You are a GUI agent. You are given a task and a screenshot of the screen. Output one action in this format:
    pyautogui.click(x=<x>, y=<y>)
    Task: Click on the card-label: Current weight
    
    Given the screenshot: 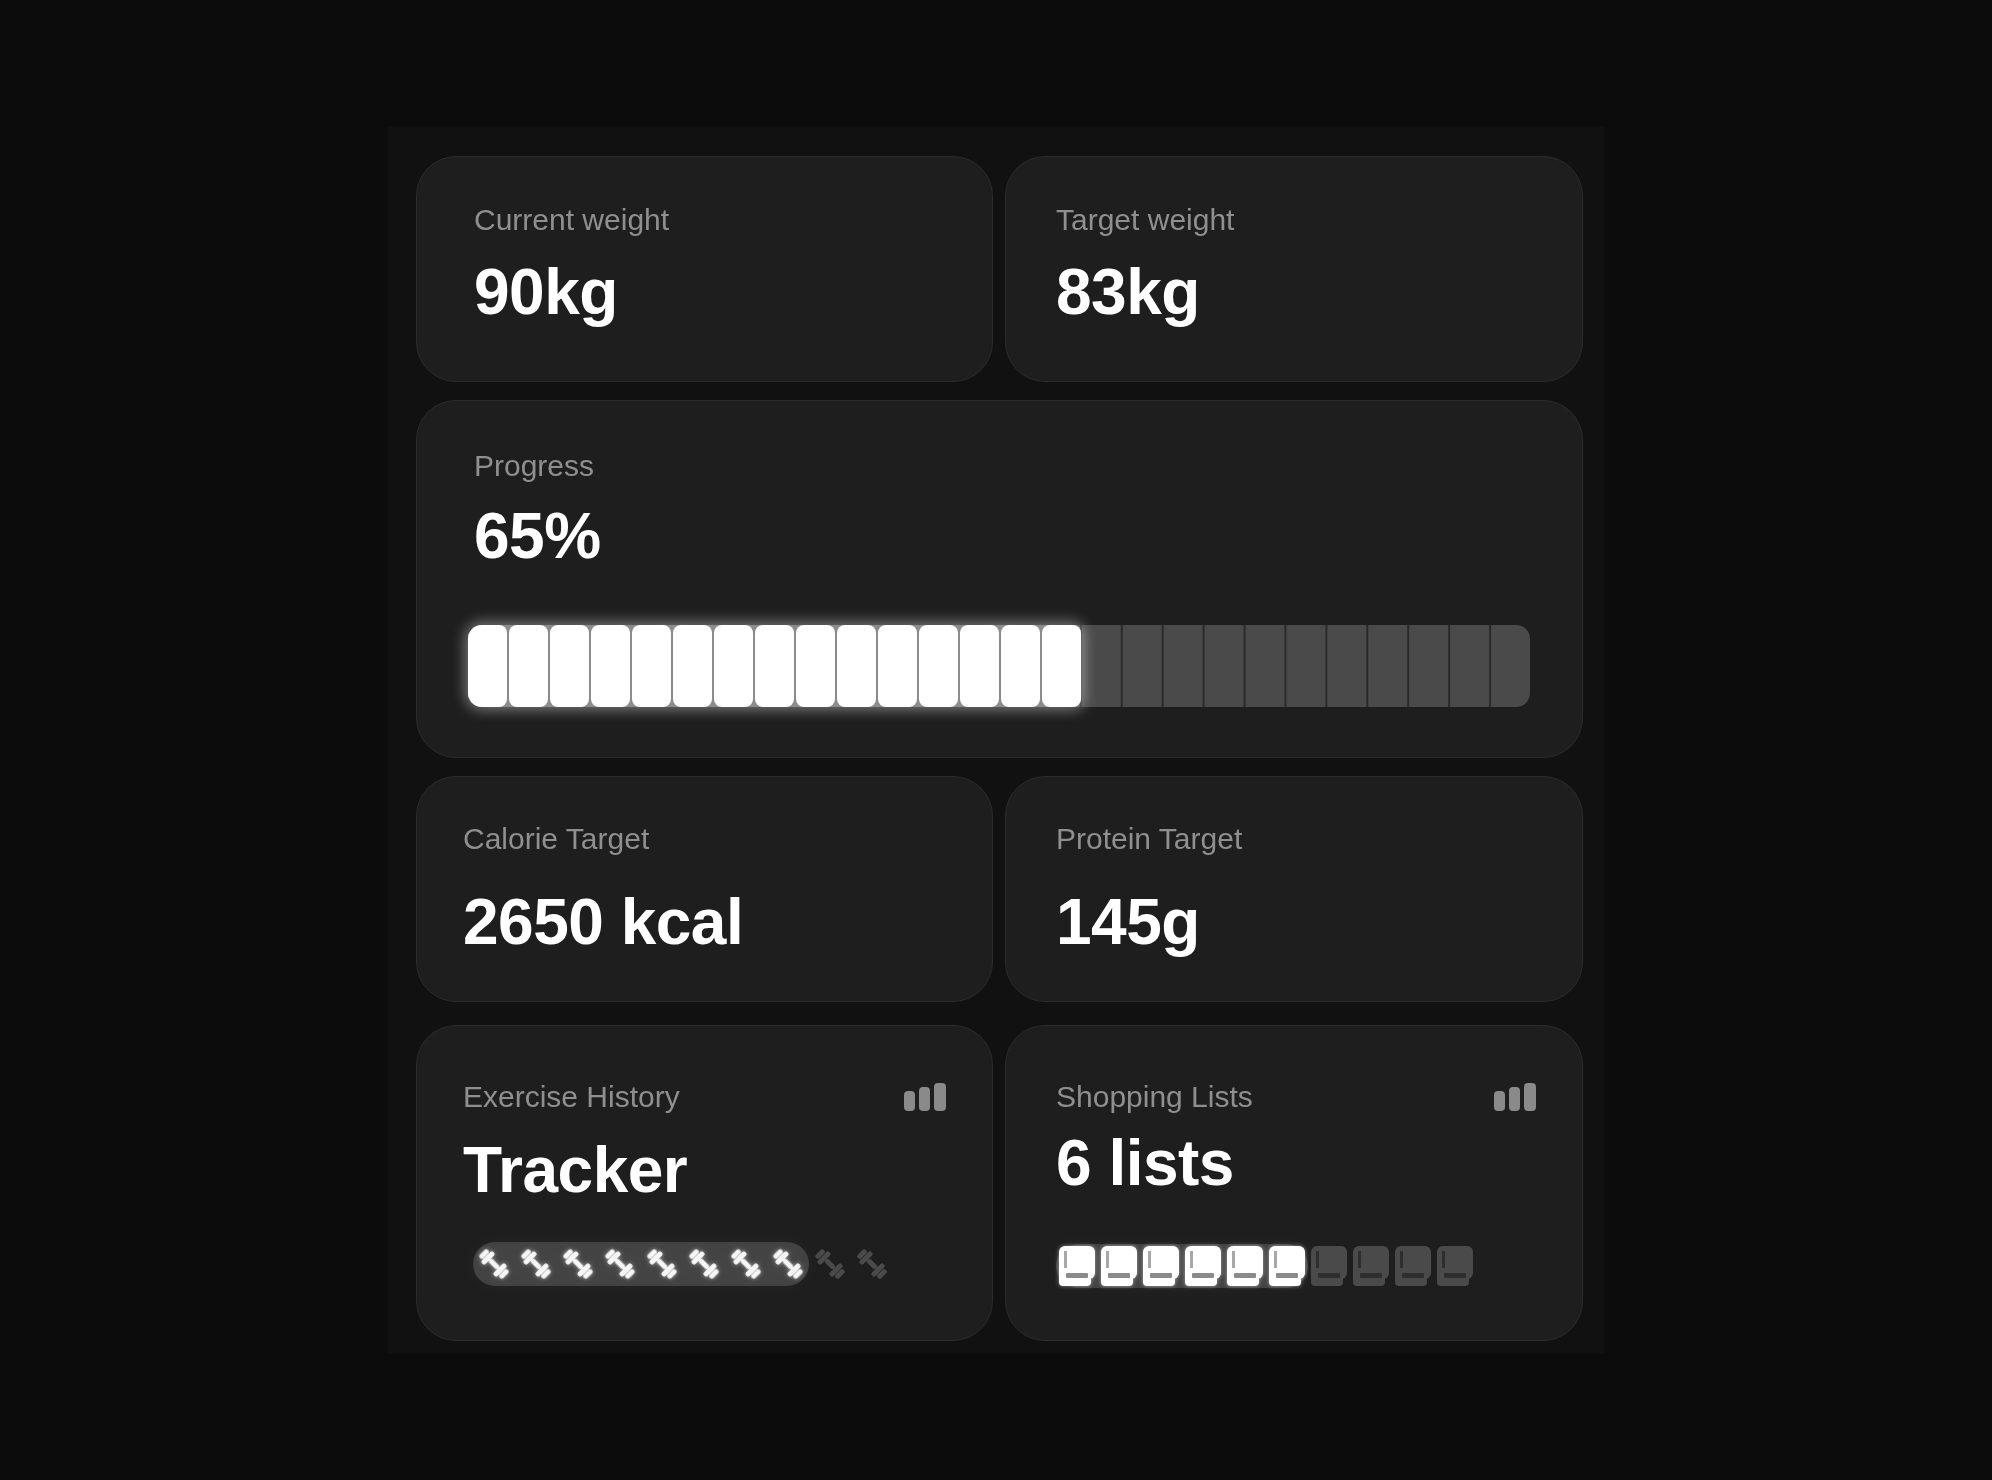 What is the action you would take?
    pyautogui.click(x=572, y=220)
    